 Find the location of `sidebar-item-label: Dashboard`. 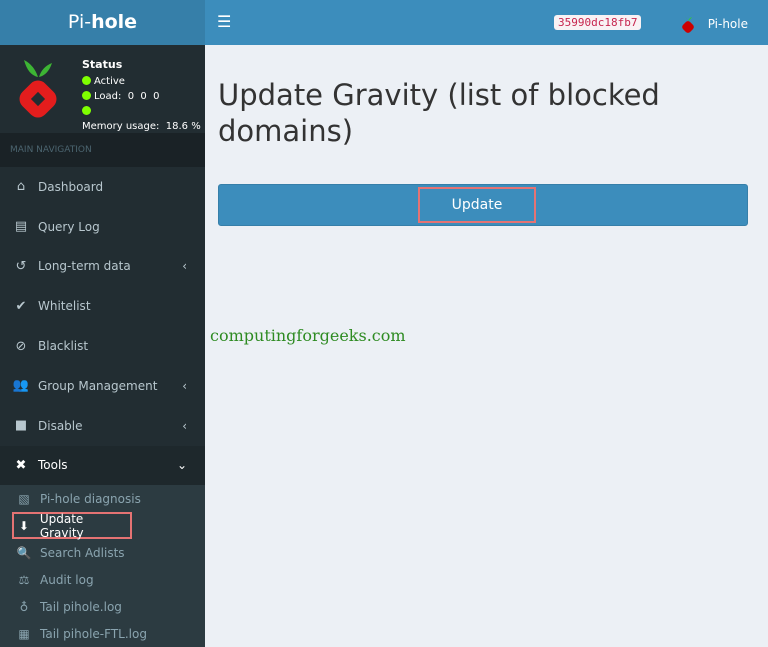

sidebar-item-label: Dashboard is located at coordinates (71, 186).